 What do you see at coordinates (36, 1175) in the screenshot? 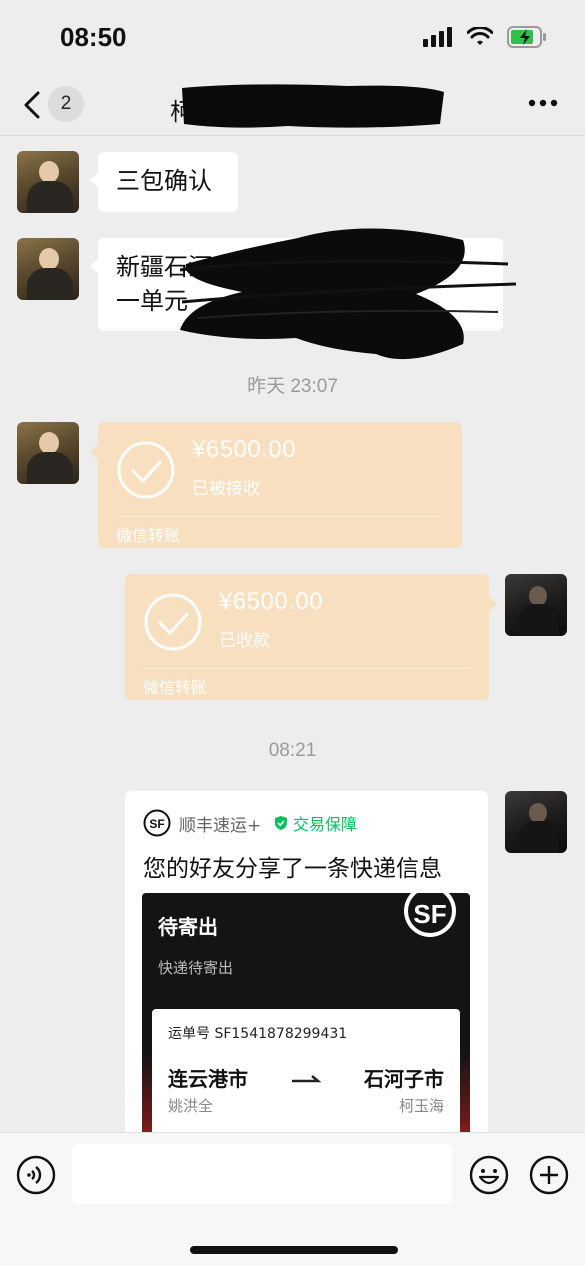
I see `voice-icon` at bounding box center [36, 1175].